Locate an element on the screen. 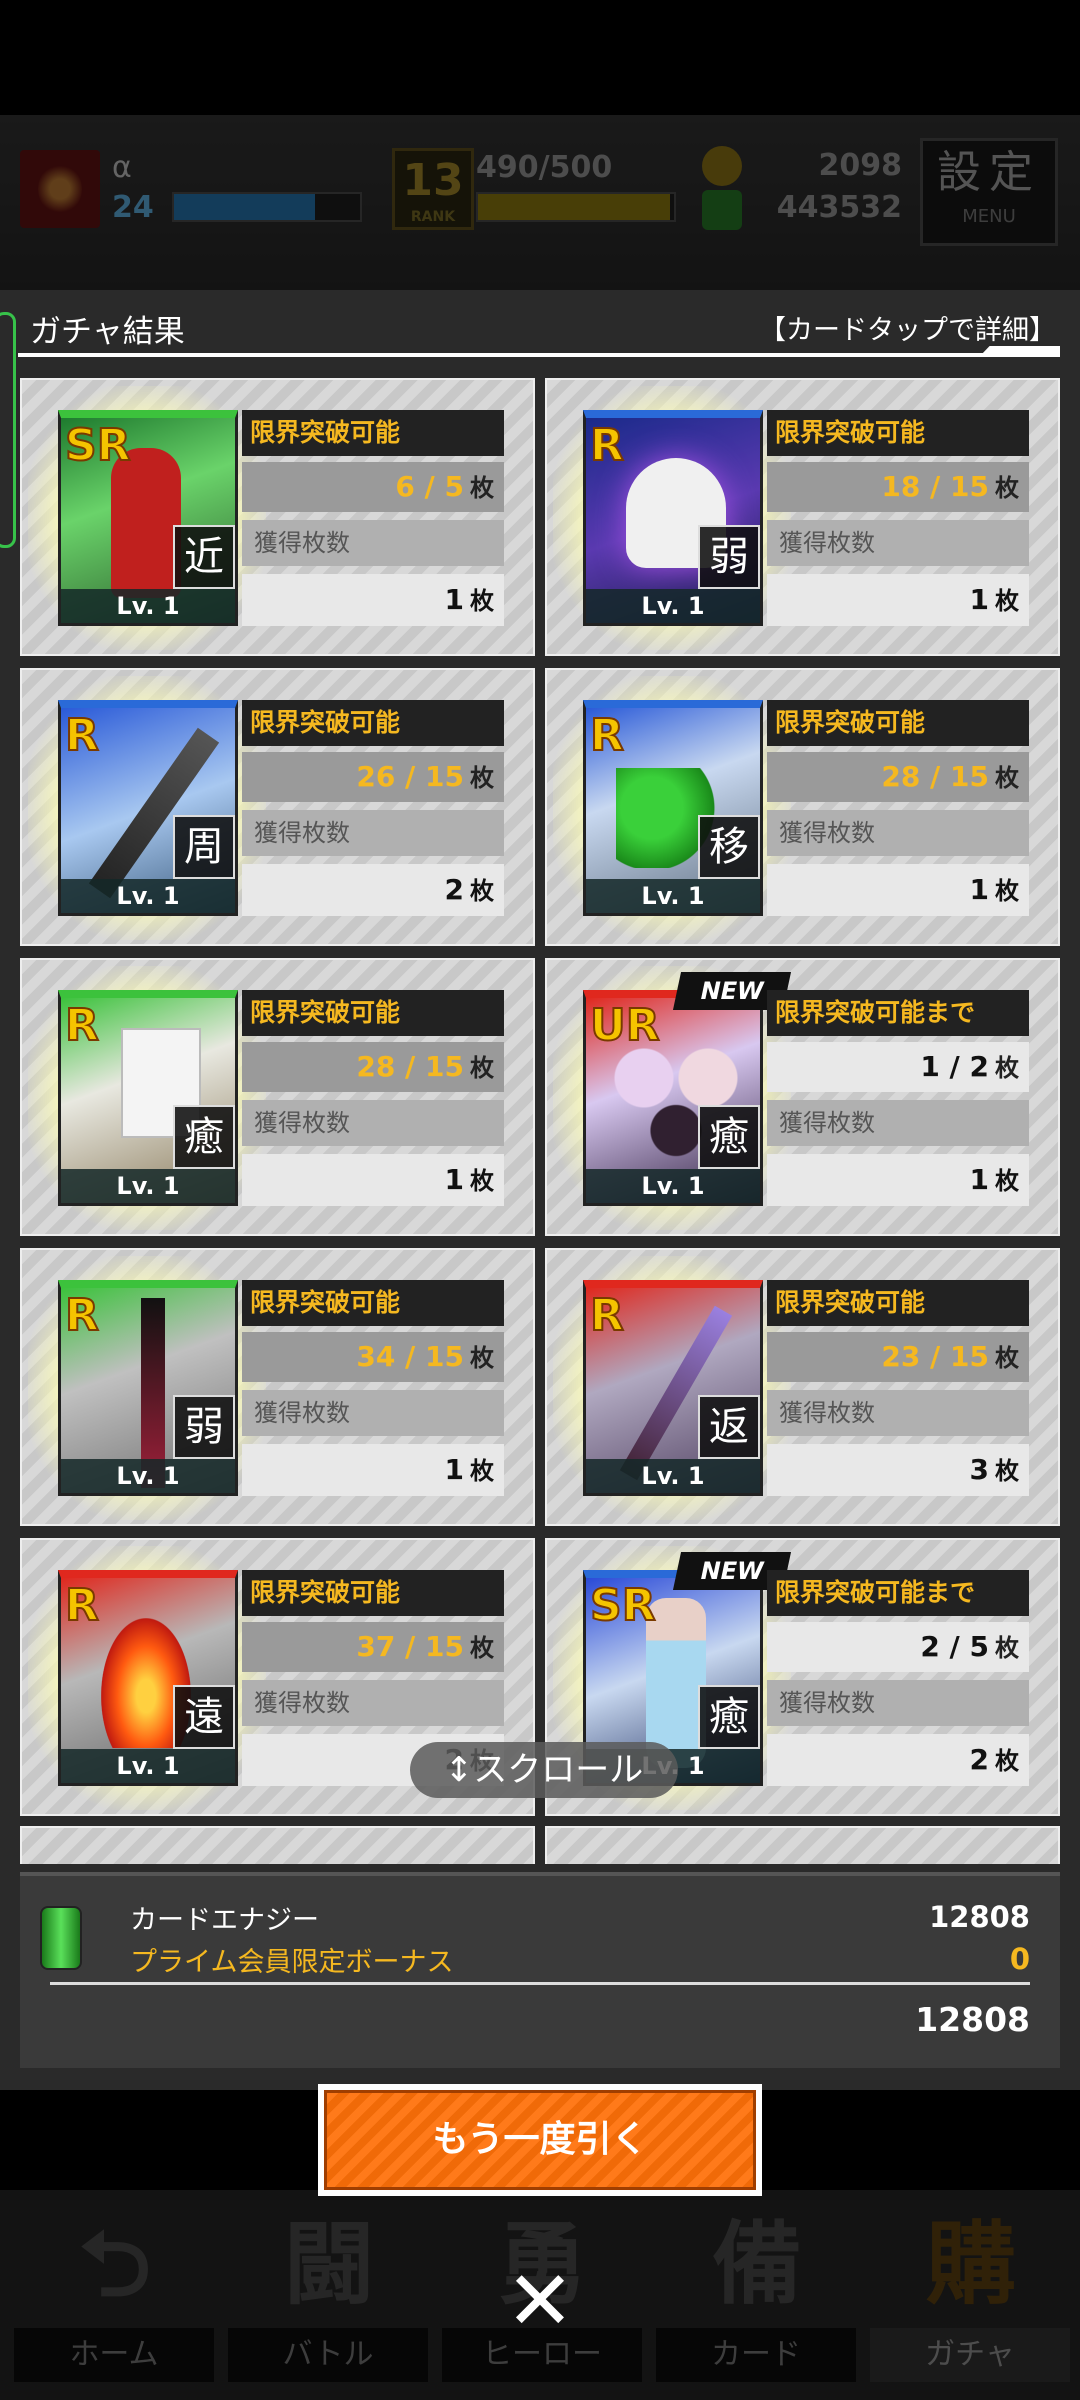 Image resolution: width=1080 pixels, height=2400 pixels. limit-break-count: 37 / 15 枚 is located at coordinates (373, 1647).